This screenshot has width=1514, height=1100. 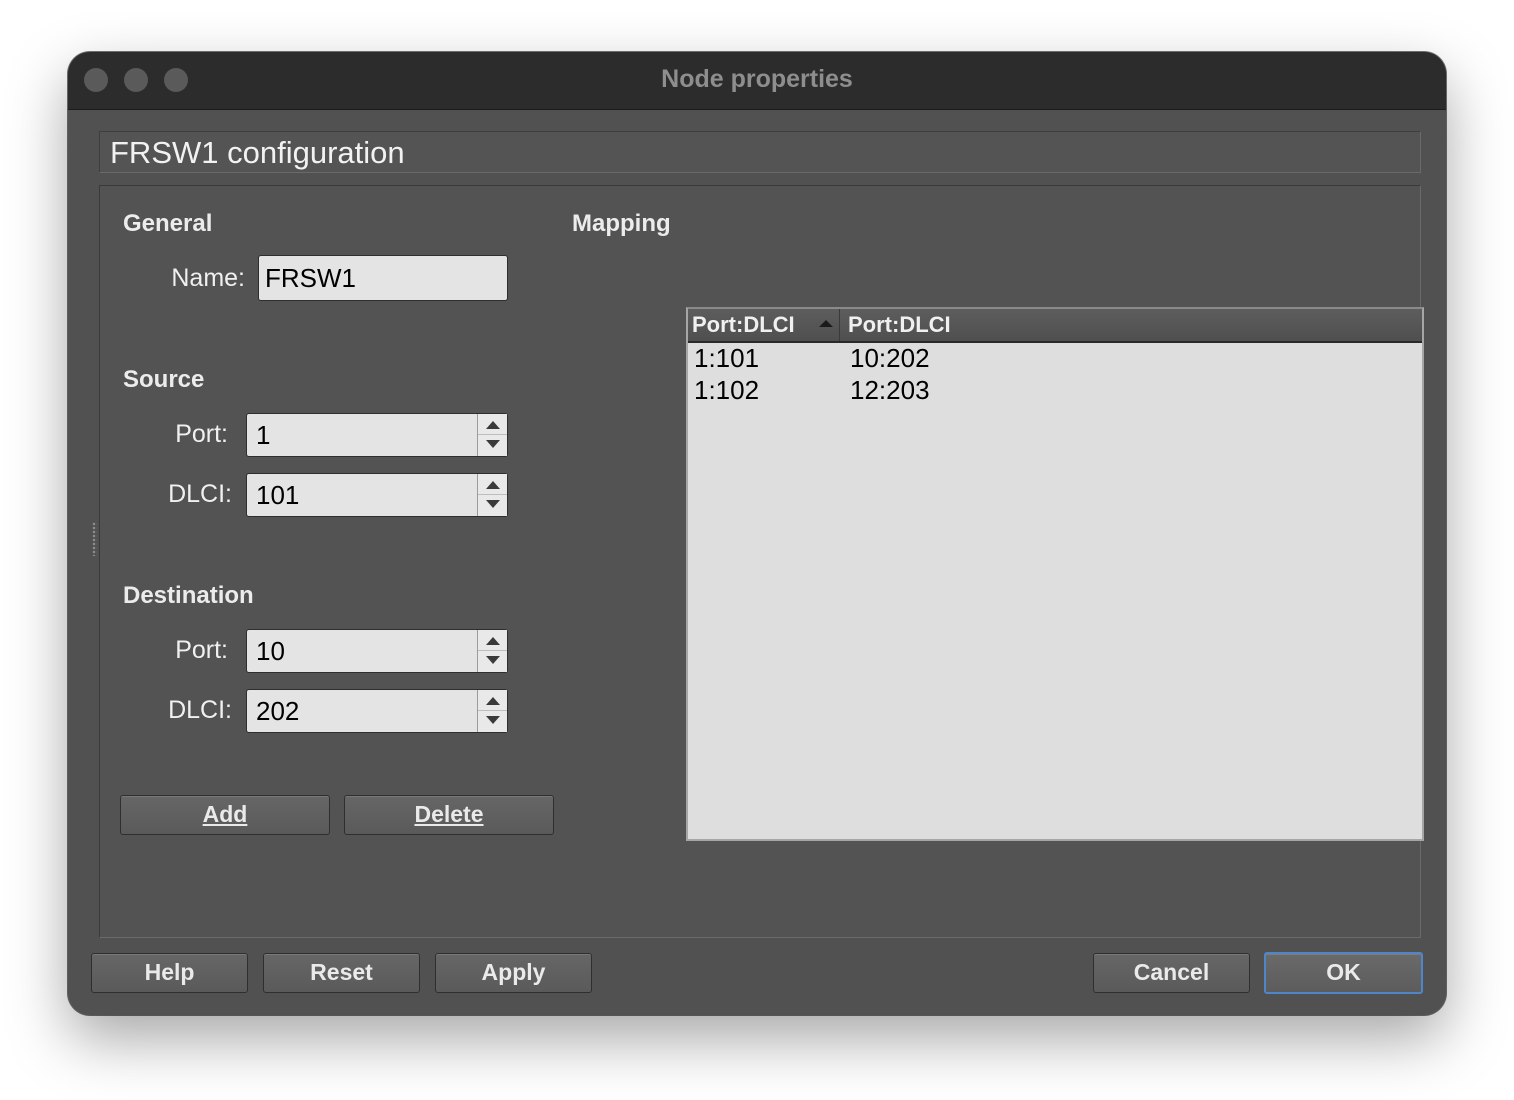 What do you see at coordinates (94, 539) in the screenshot?
I see `splitter-handle-icon` at bounding box center [94, 539].